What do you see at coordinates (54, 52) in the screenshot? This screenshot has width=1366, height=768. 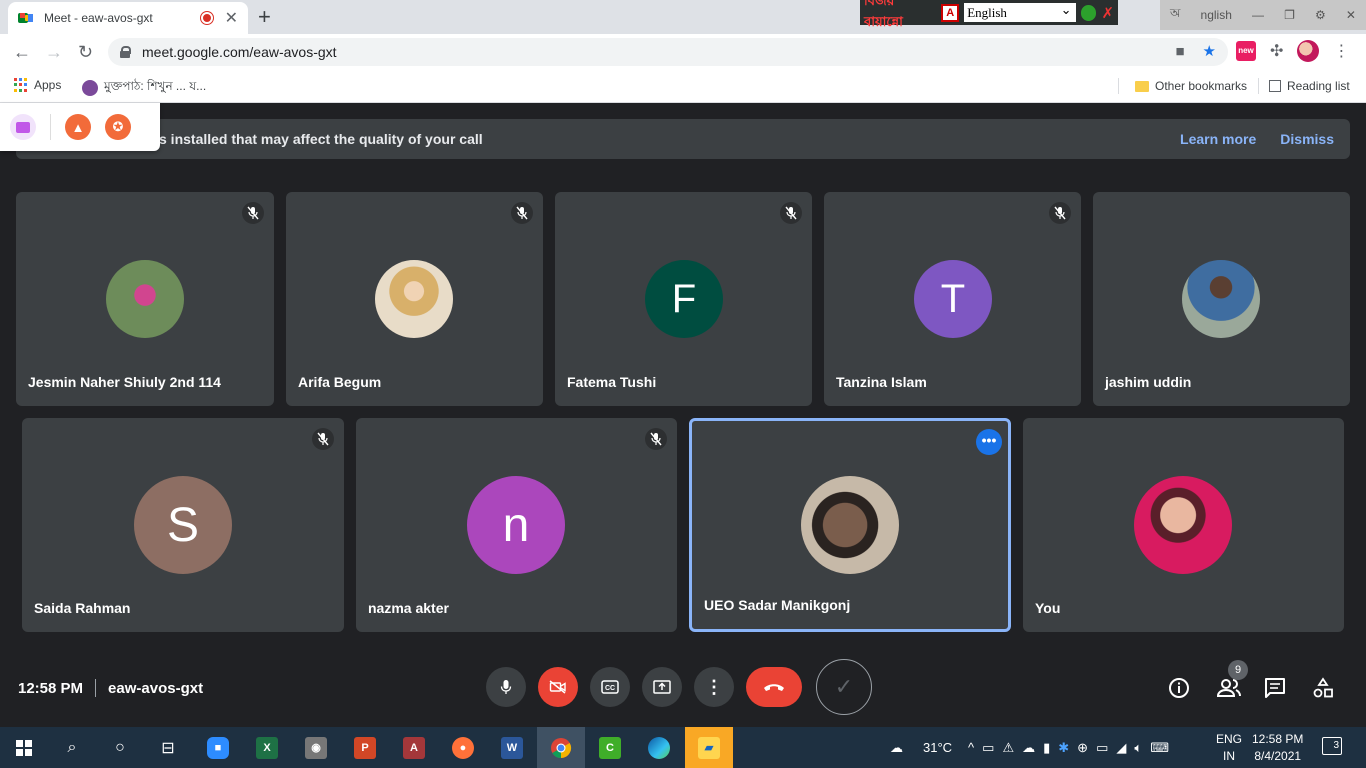 I see `forward-arrow-icon: →` at bounding box center [54, 52].